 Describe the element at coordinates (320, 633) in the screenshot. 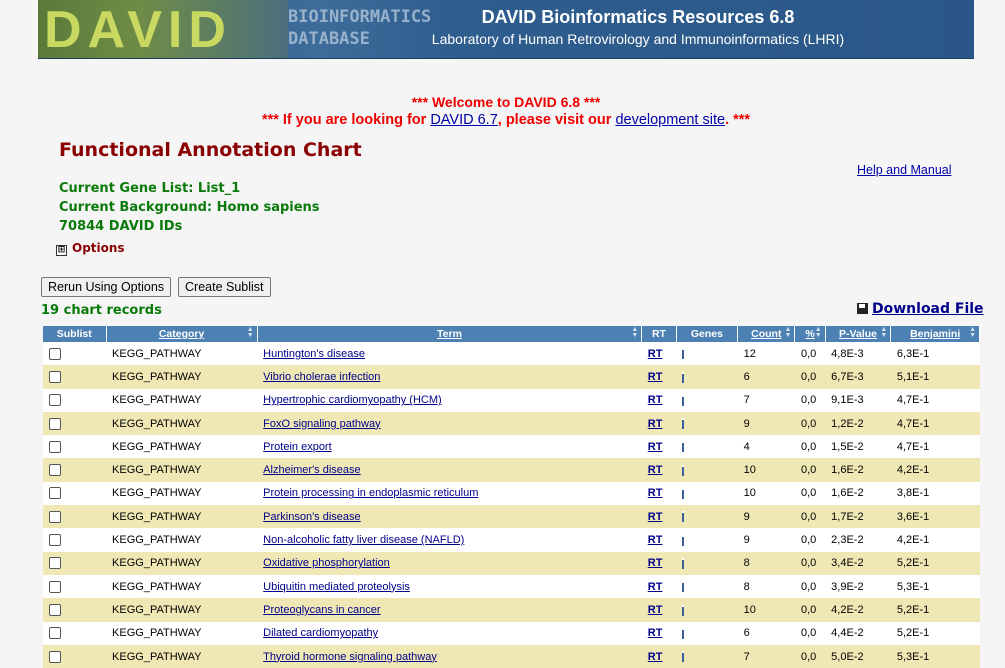

I see `term-link: Dilated cardiomyopathy` at that location.